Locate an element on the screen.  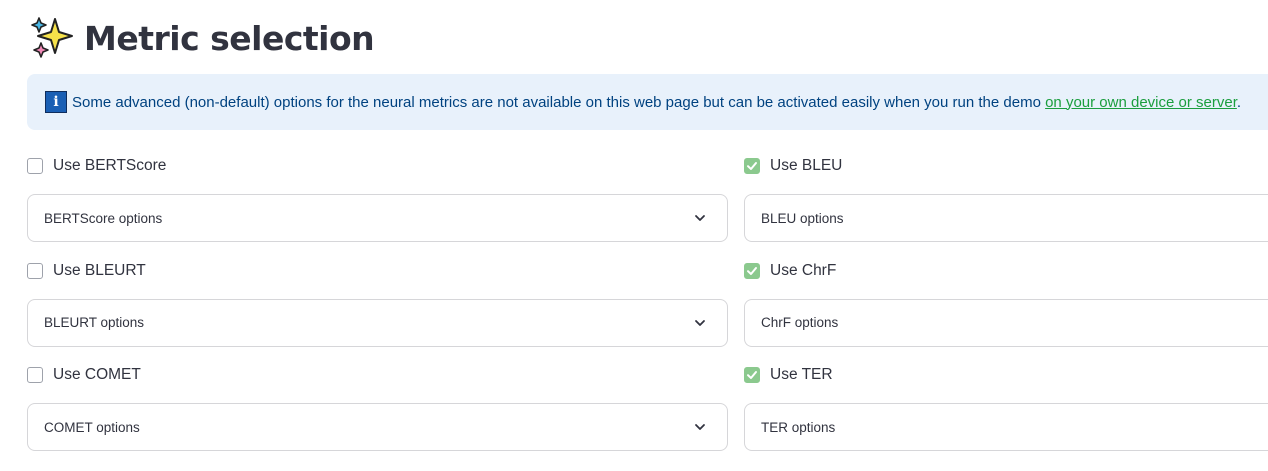
expander-label: COMET options is located at coordinates (92, 427).